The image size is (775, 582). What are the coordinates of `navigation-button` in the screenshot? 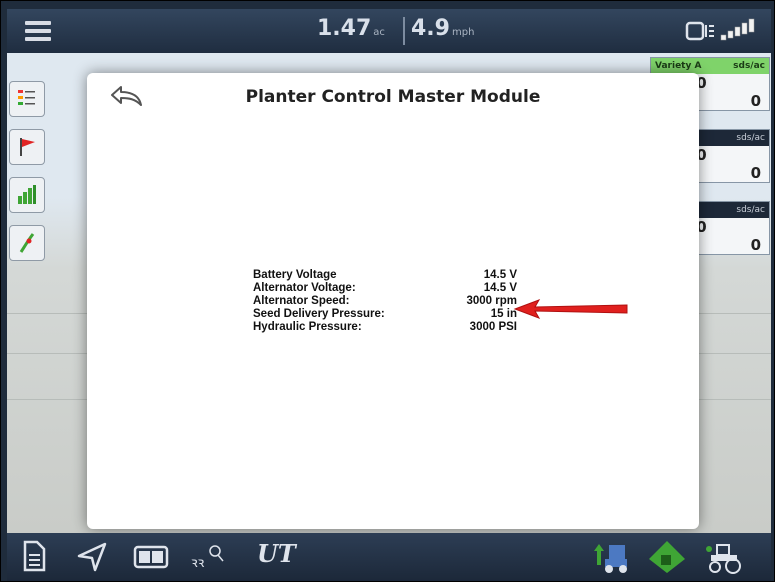 It's located at (94, 557).